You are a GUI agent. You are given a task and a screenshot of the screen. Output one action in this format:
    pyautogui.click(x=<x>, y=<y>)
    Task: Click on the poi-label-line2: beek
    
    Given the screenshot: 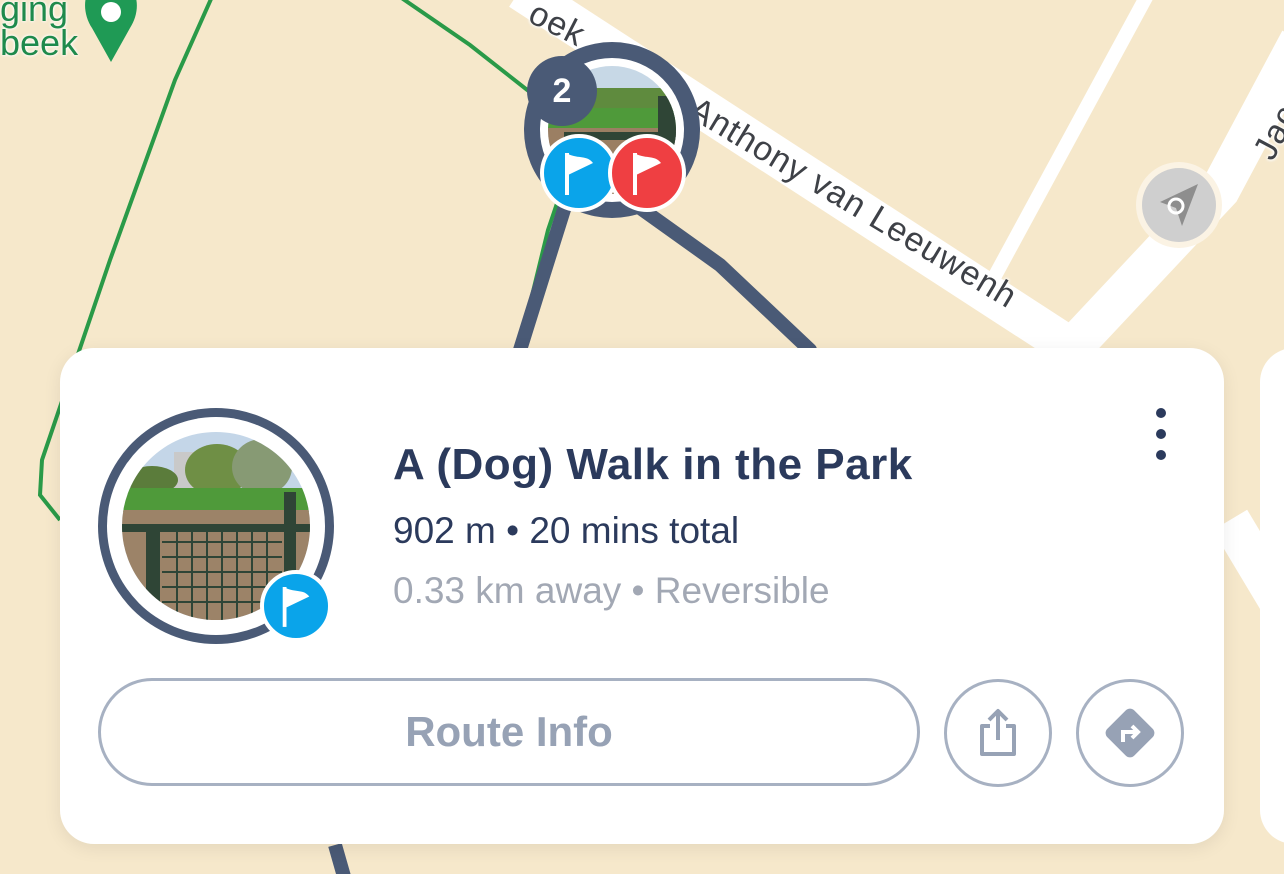 What is the action you would take?
    pyautogui.click(x=39, y=42)
    